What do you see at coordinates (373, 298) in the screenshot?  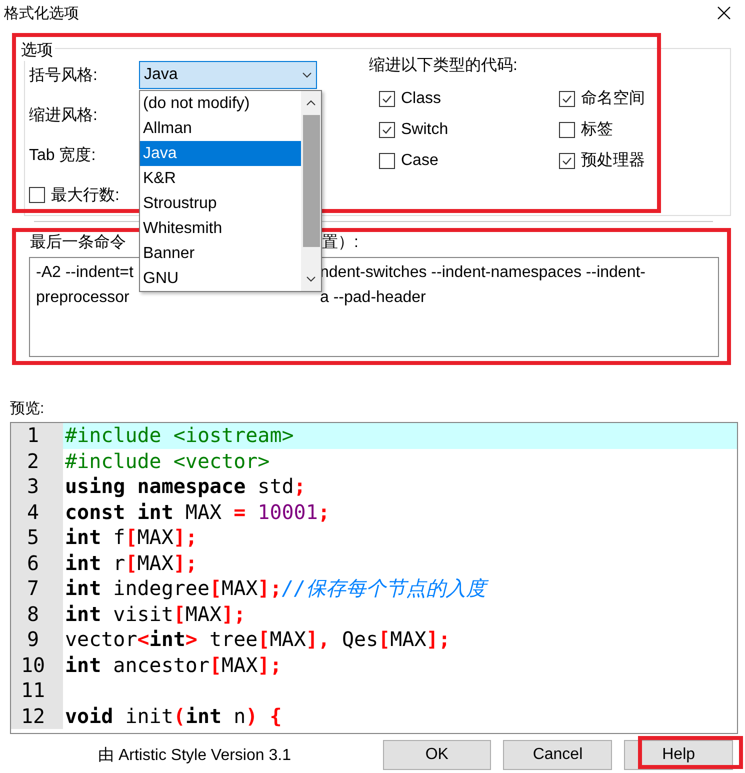 I see `command-text: a --pad-header` at bounding box center [373, 298].